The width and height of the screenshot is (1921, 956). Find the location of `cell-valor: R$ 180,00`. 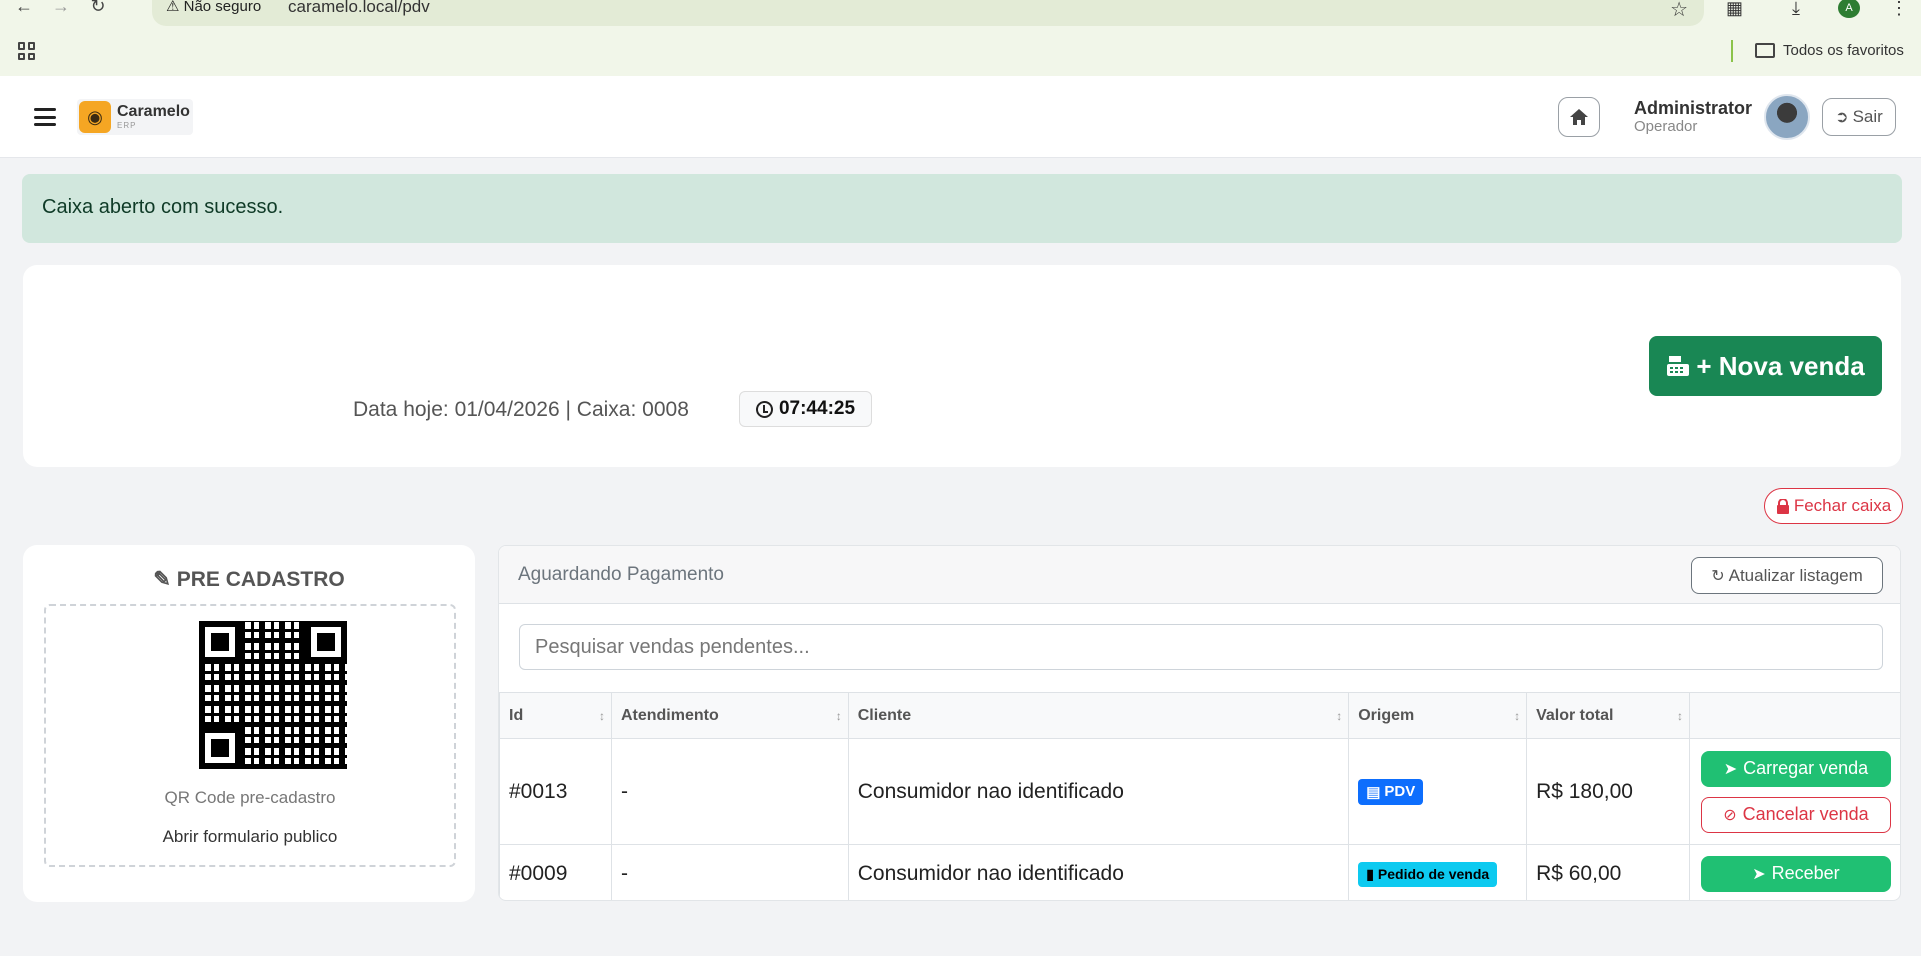

cell-valor: R$ 180,00 is located at coordinates (1608, 791).